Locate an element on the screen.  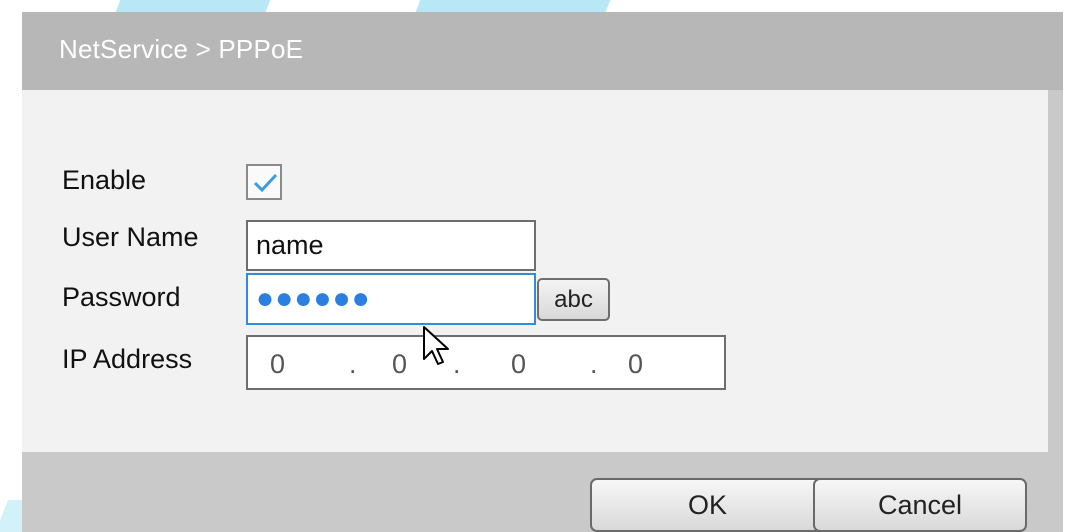
ip-octet-3: 0 is located at coordinates (518, 364).